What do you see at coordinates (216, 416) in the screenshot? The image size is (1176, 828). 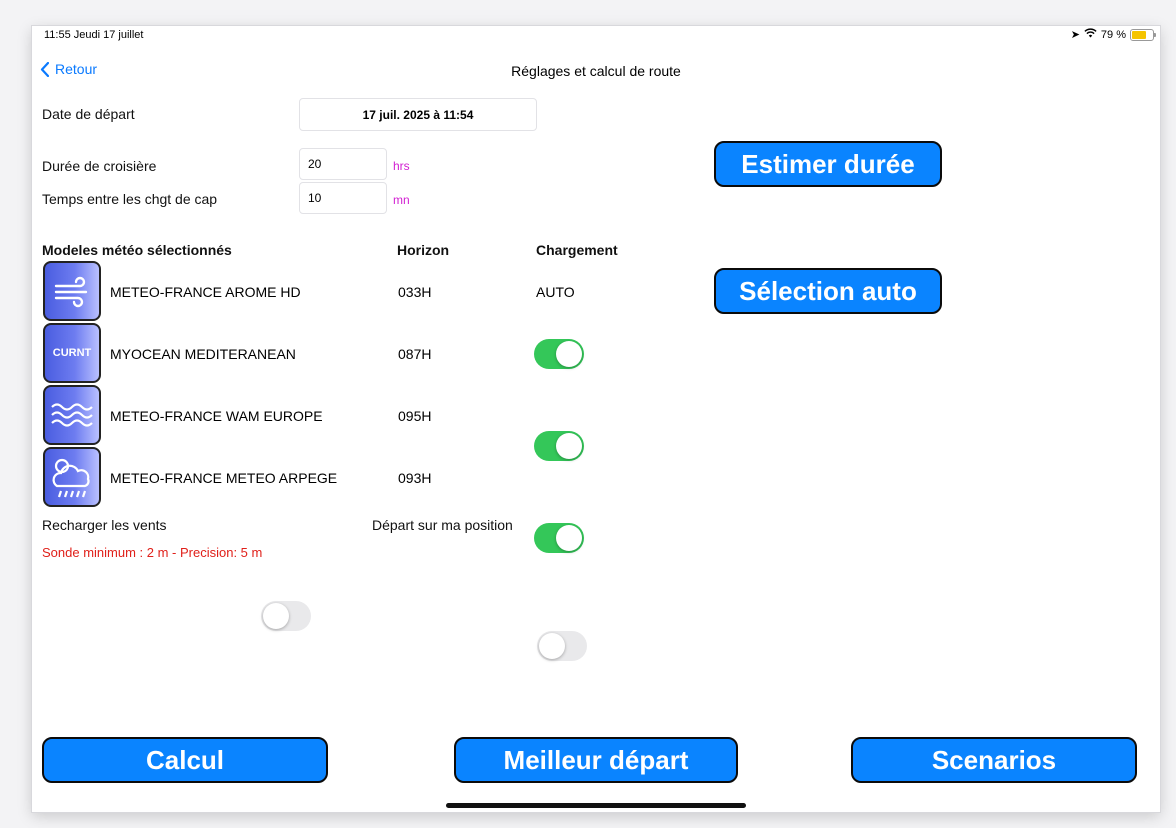 I see `model-name: METEO-FRANCE WAM EUROPE` at bounding box center [216, 416].